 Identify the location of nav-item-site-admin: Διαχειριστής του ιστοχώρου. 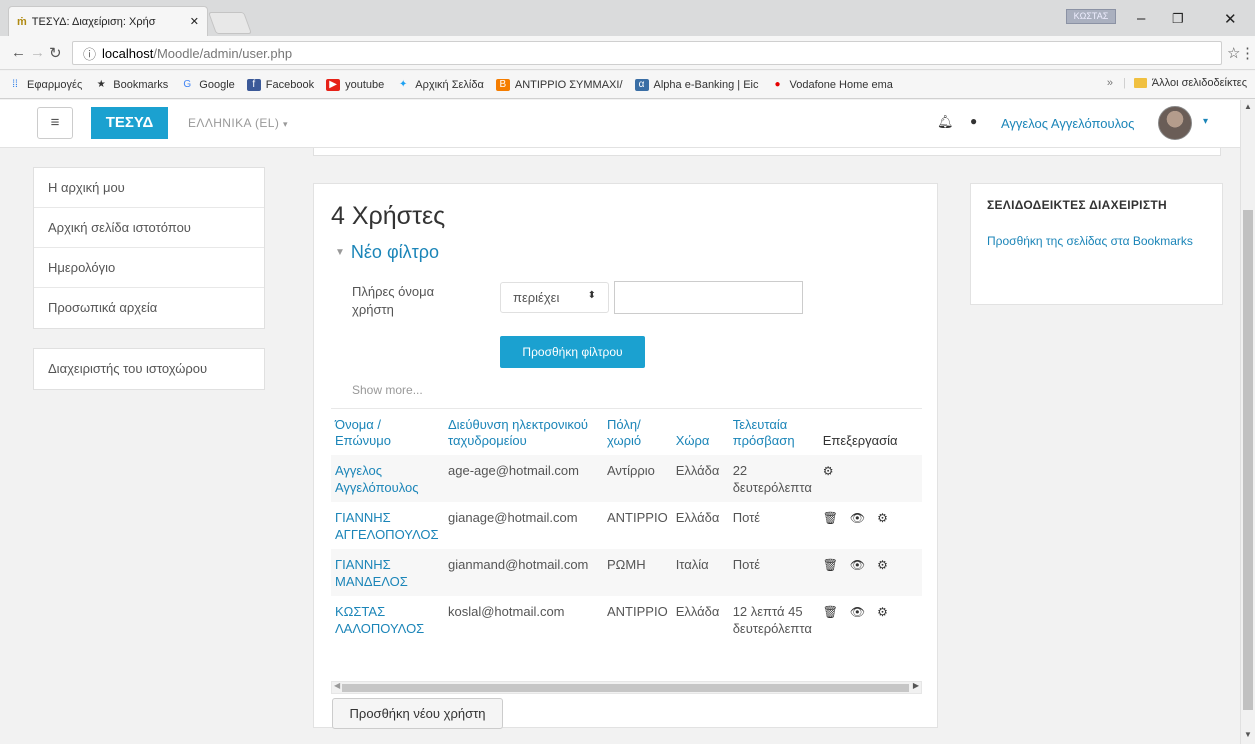
(149, 369).